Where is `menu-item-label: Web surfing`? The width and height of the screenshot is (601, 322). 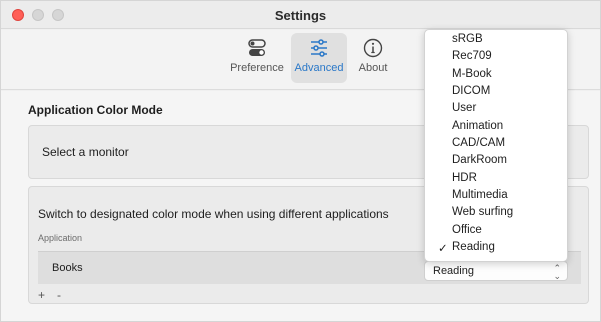
menu-item-label: Web surfing is located at coordinates (483, 212).